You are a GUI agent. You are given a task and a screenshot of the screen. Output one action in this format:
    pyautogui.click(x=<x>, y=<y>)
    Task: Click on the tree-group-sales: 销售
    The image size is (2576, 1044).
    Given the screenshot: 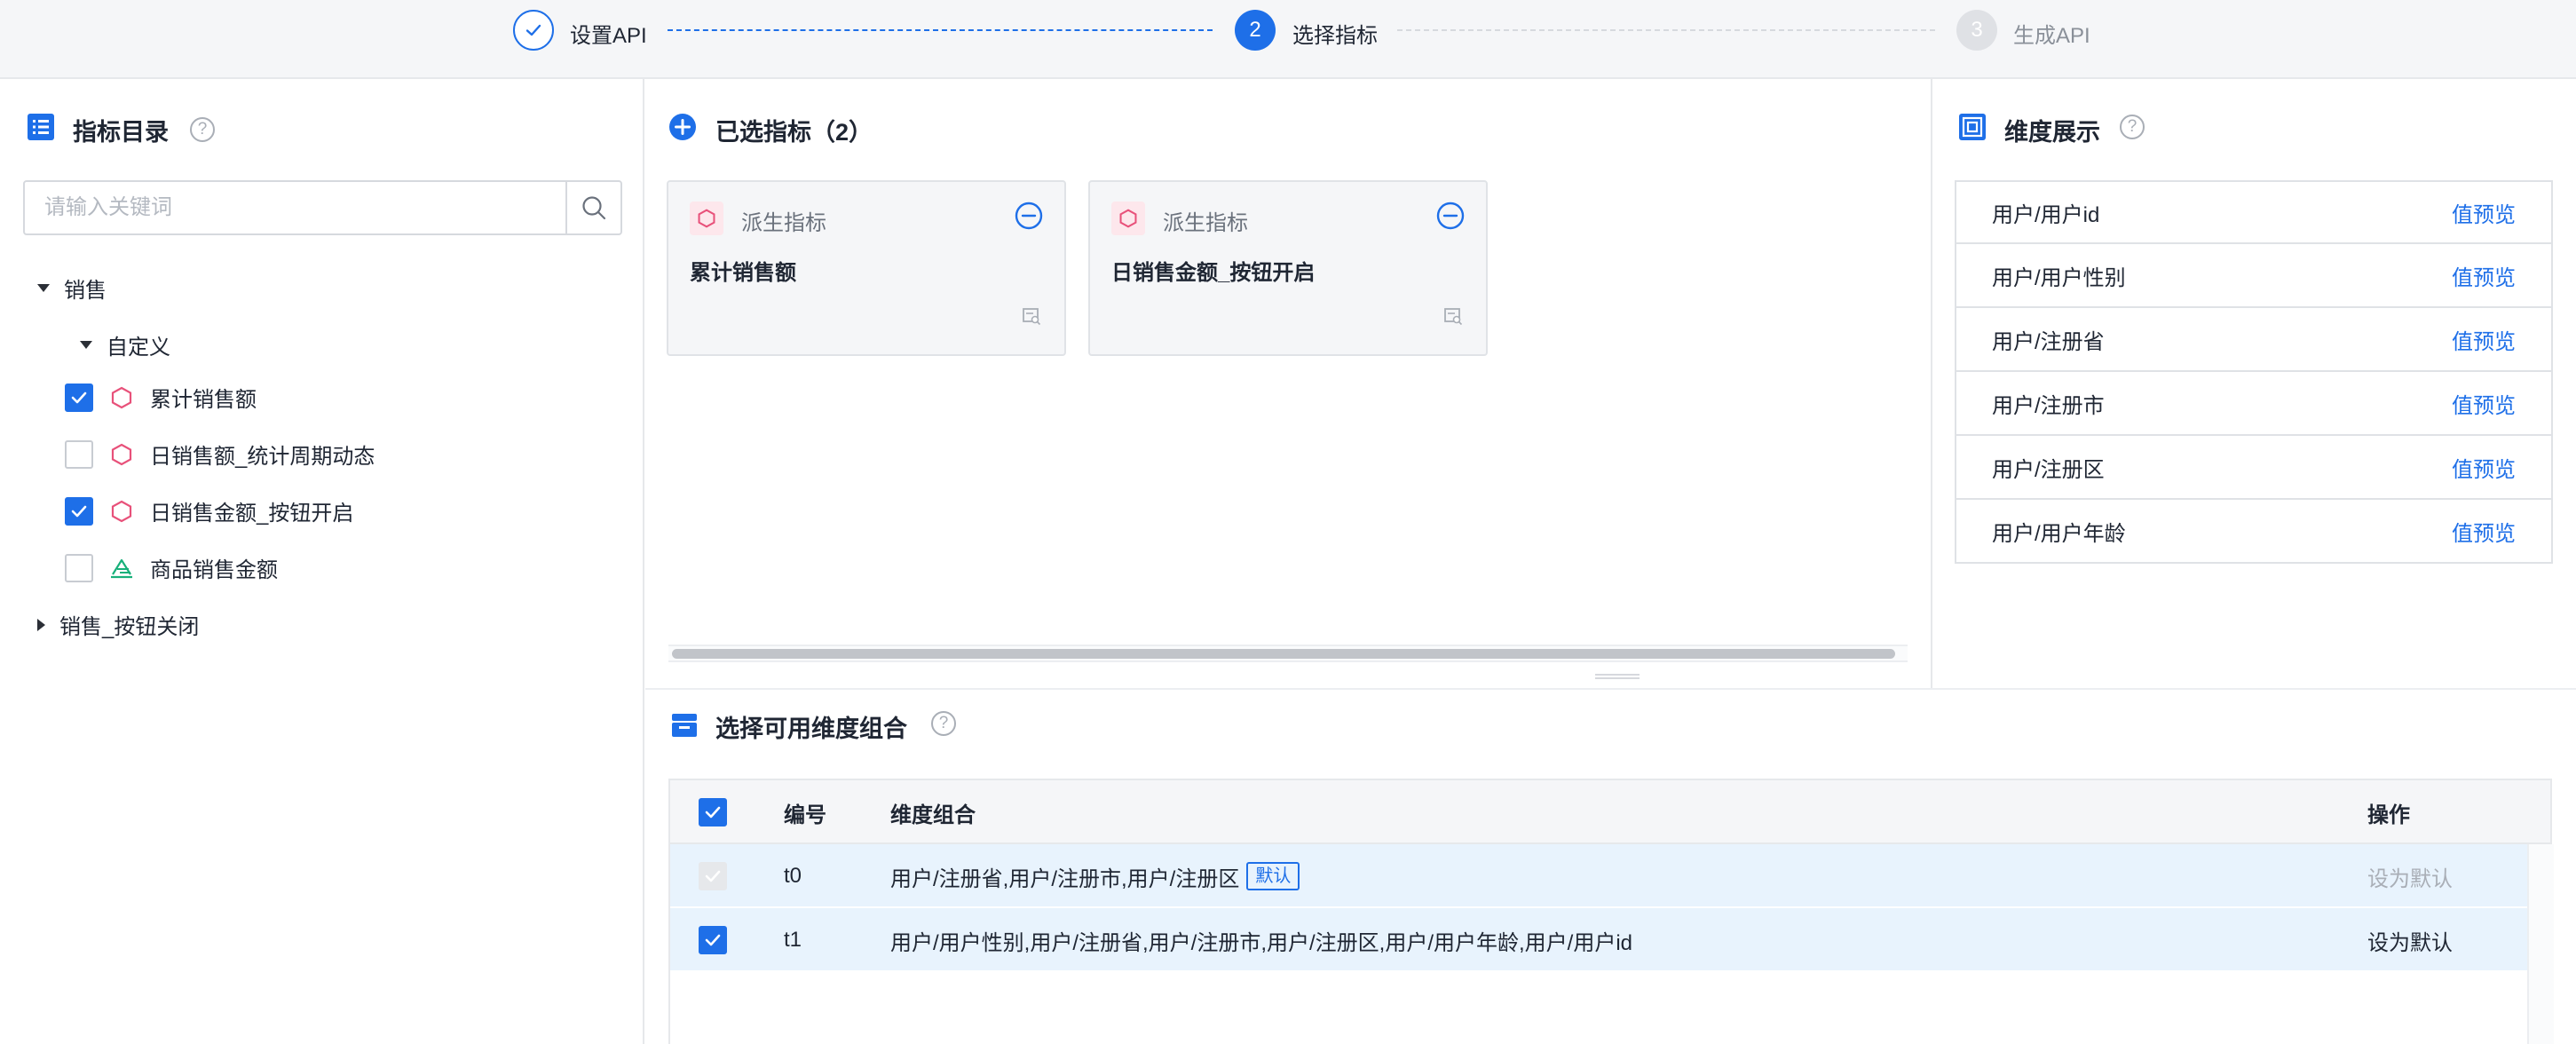 What is the action you would take?
    pyautogui.click(x=72, y=288)
    